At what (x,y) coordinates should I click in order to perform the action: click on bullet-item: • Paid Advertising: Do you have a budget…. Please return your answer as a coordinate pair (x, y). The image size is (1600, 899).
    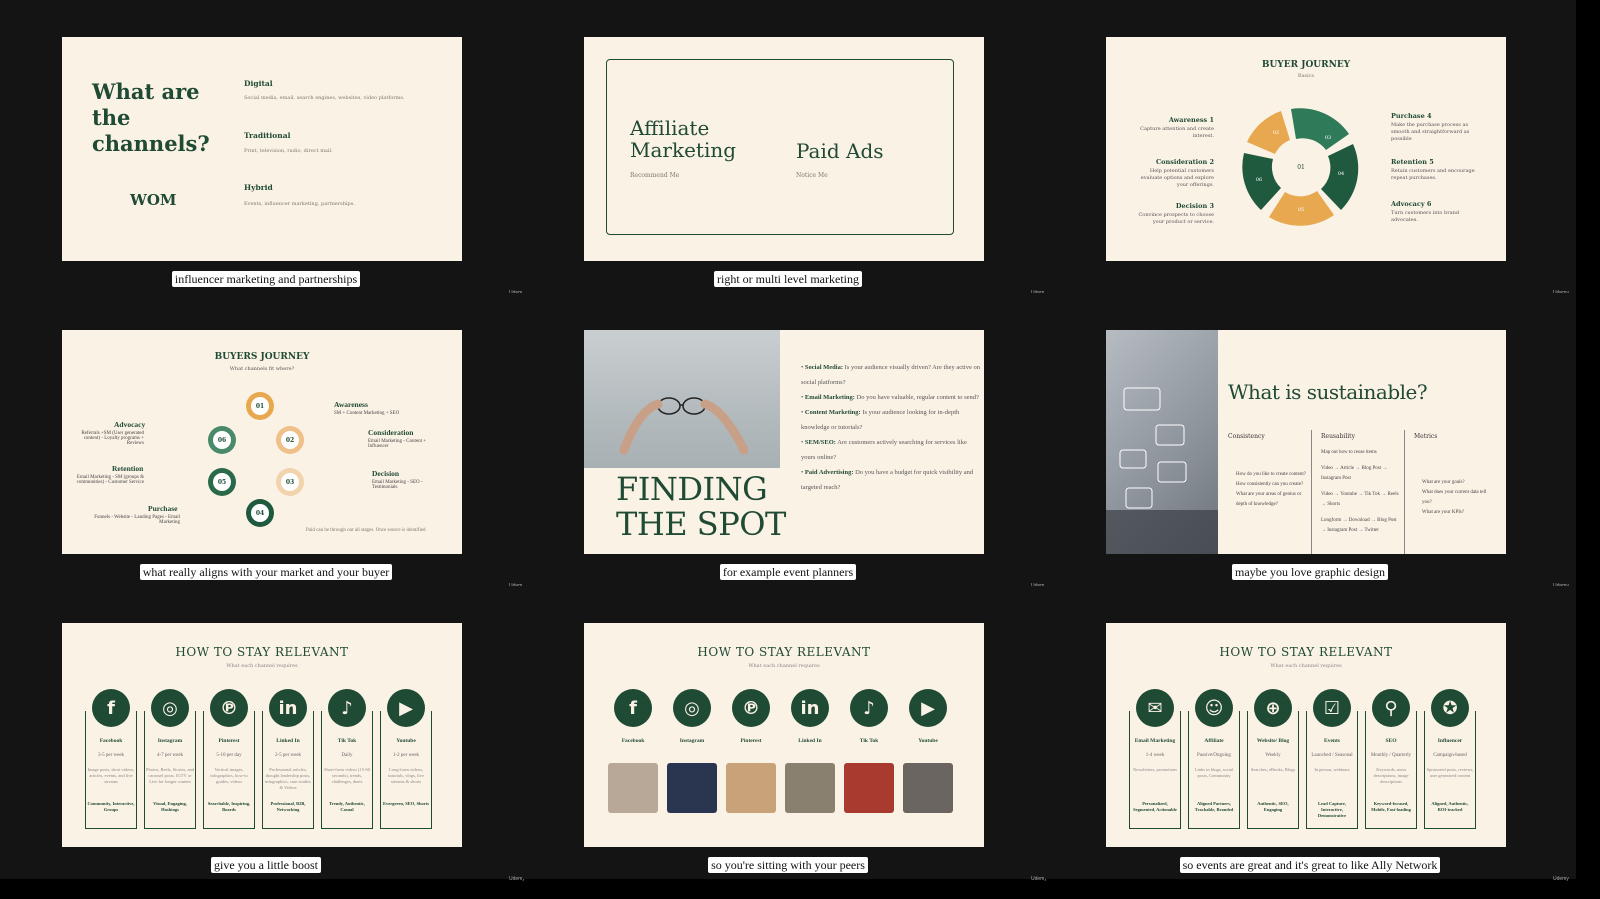
    Looking at the image, I should click on (887, 480).